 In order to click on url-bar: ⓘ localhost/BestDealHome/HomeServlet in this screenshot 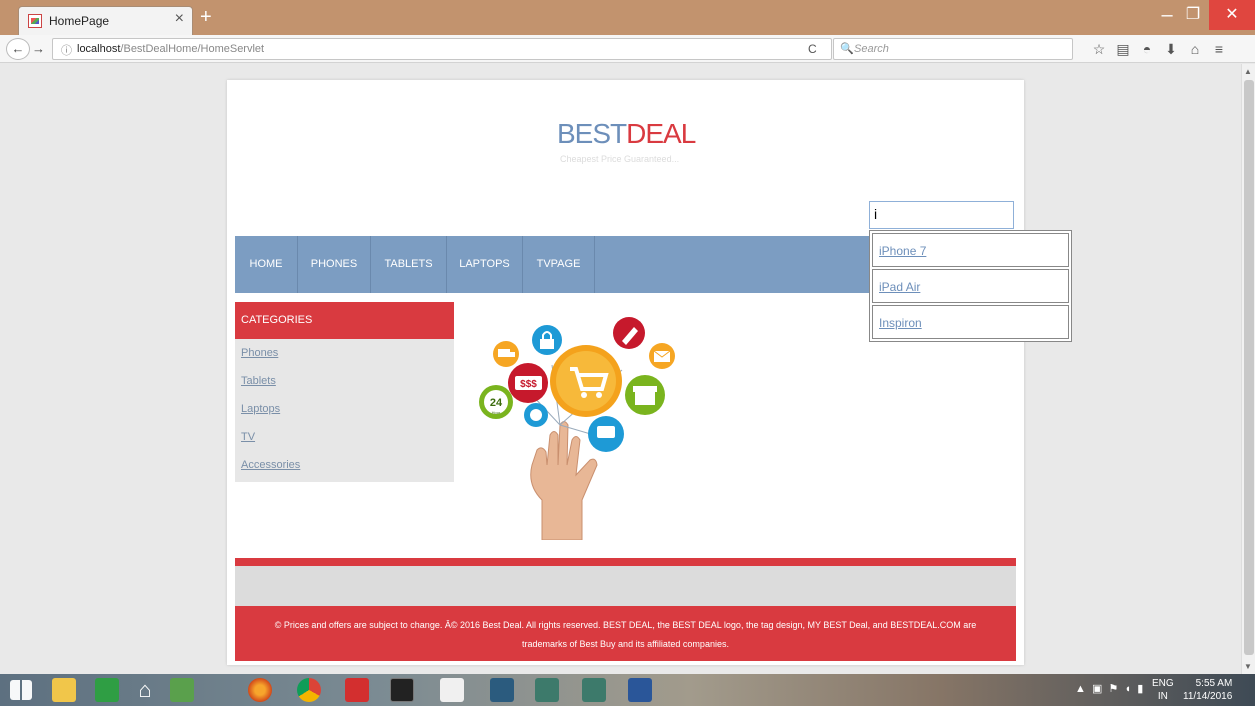, I will do `click(442, 49)`.